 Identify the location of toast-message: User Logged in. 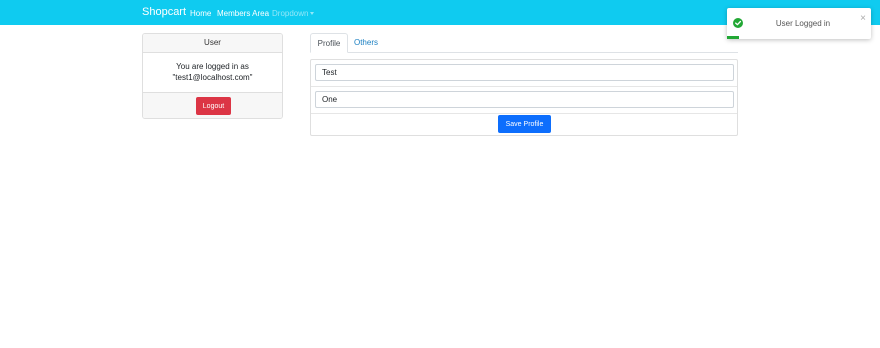
(803, 23).